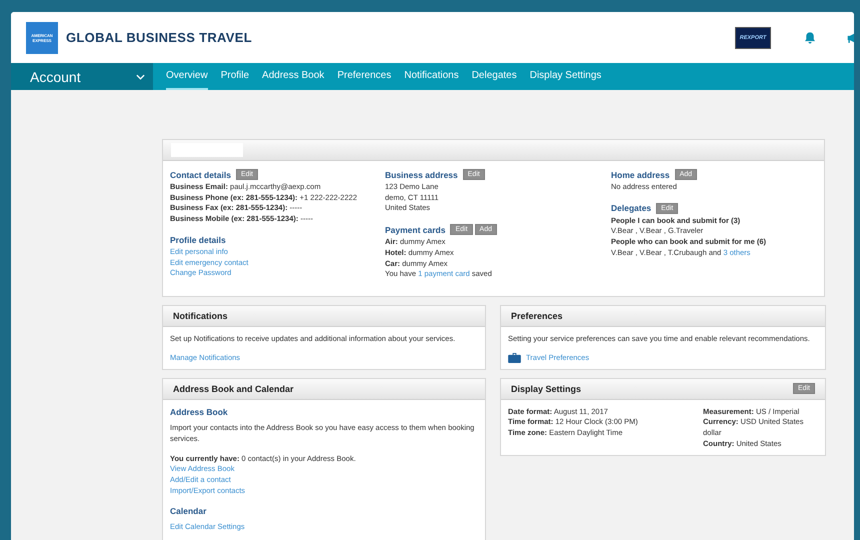 The width and height of the screenshot is (860, 540). I want to click on nav-tab: Overview, so click(187, 76).